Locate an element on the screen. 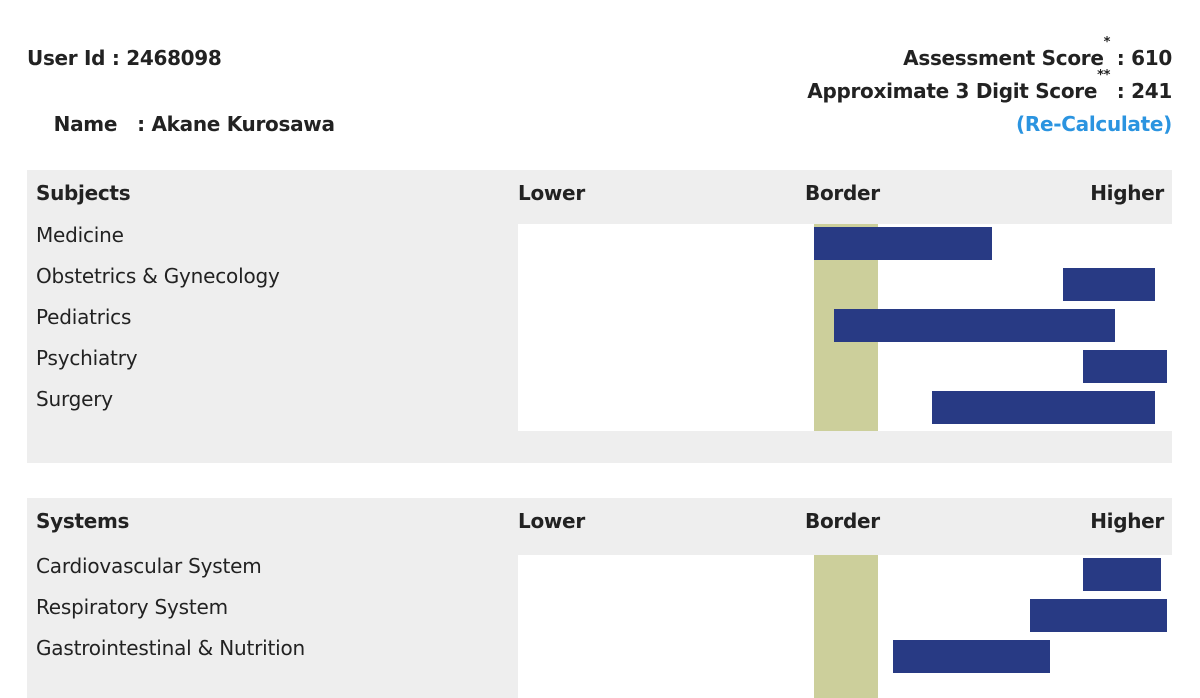 This screenshot has height=698, width=1200. assessment-score-line: Assessment Score* : 610 is located at coordinates (990, 55).